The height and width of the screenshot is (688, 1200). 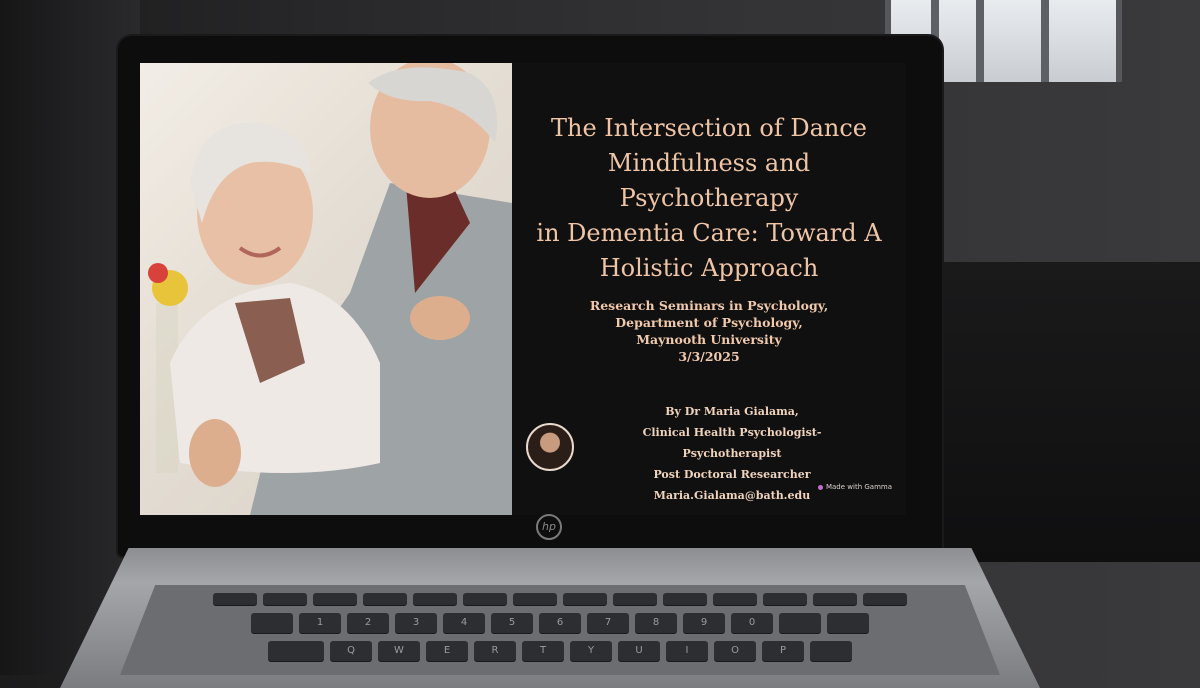 I want to click on seminar-line: Department of Psychology,, so click(x=709, y=322).